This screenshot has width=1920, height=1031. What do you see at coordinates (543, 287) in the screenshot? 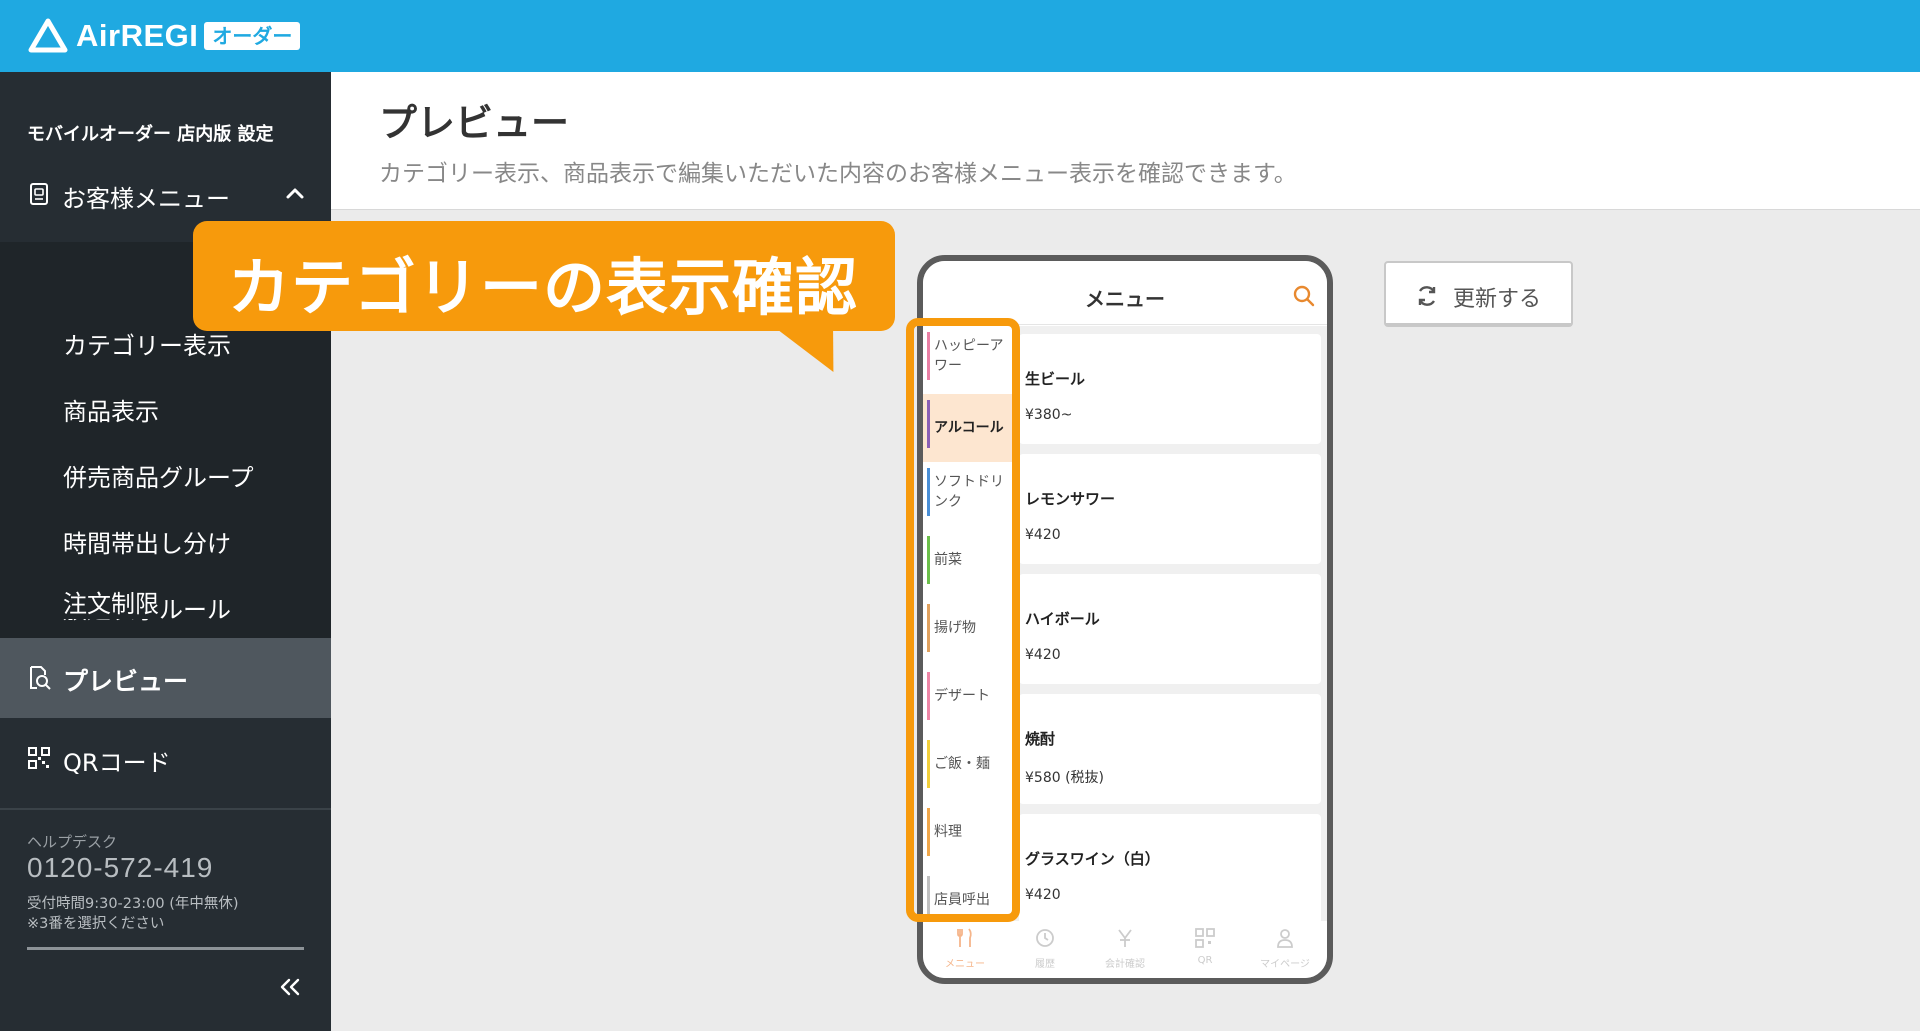
I see `callout-text: カテゴリーの表示確認` at bounding box center [543, 287].